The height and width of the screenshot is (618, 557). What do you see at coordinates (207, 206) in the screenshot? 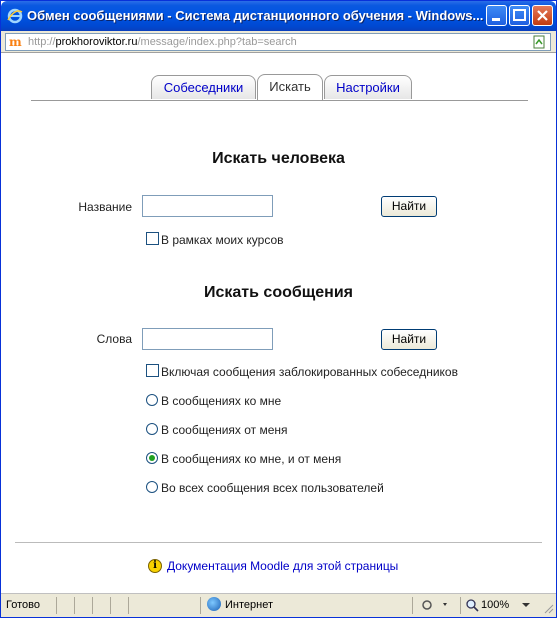
I see `name-input` at bounding box center [207, 206].